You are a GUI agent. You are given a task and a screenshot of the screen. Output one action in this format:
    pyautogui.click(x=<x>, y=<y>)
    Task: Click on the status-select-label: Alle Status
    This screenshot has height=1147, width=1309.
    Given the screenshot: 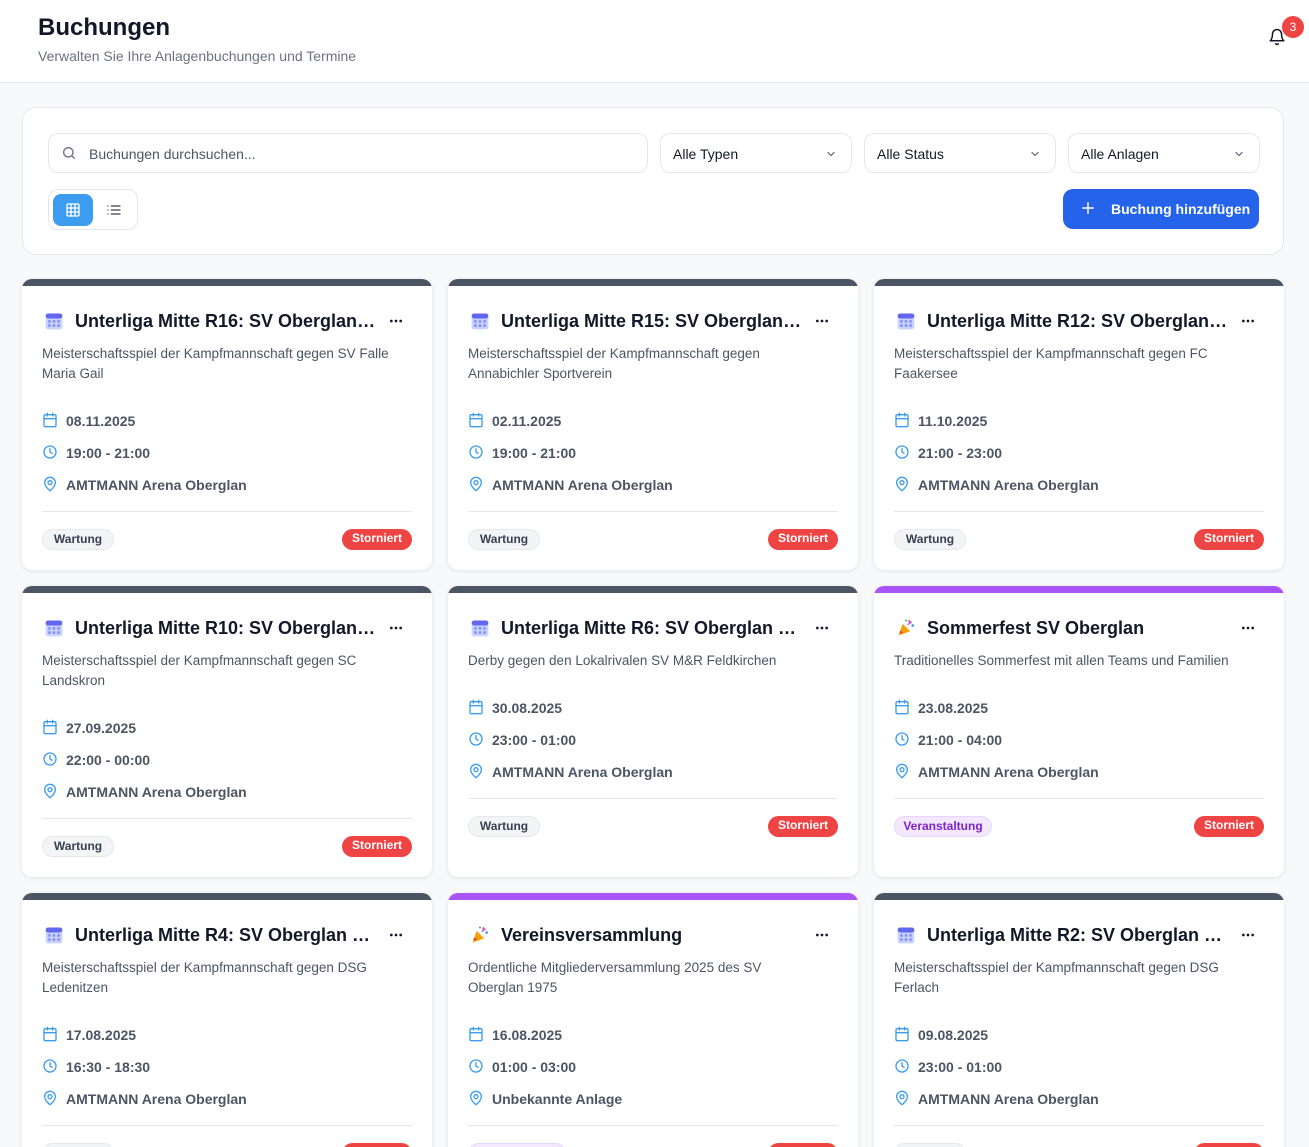 What is the action you would take?
    pyautogui.click(x=910, y=154)
    